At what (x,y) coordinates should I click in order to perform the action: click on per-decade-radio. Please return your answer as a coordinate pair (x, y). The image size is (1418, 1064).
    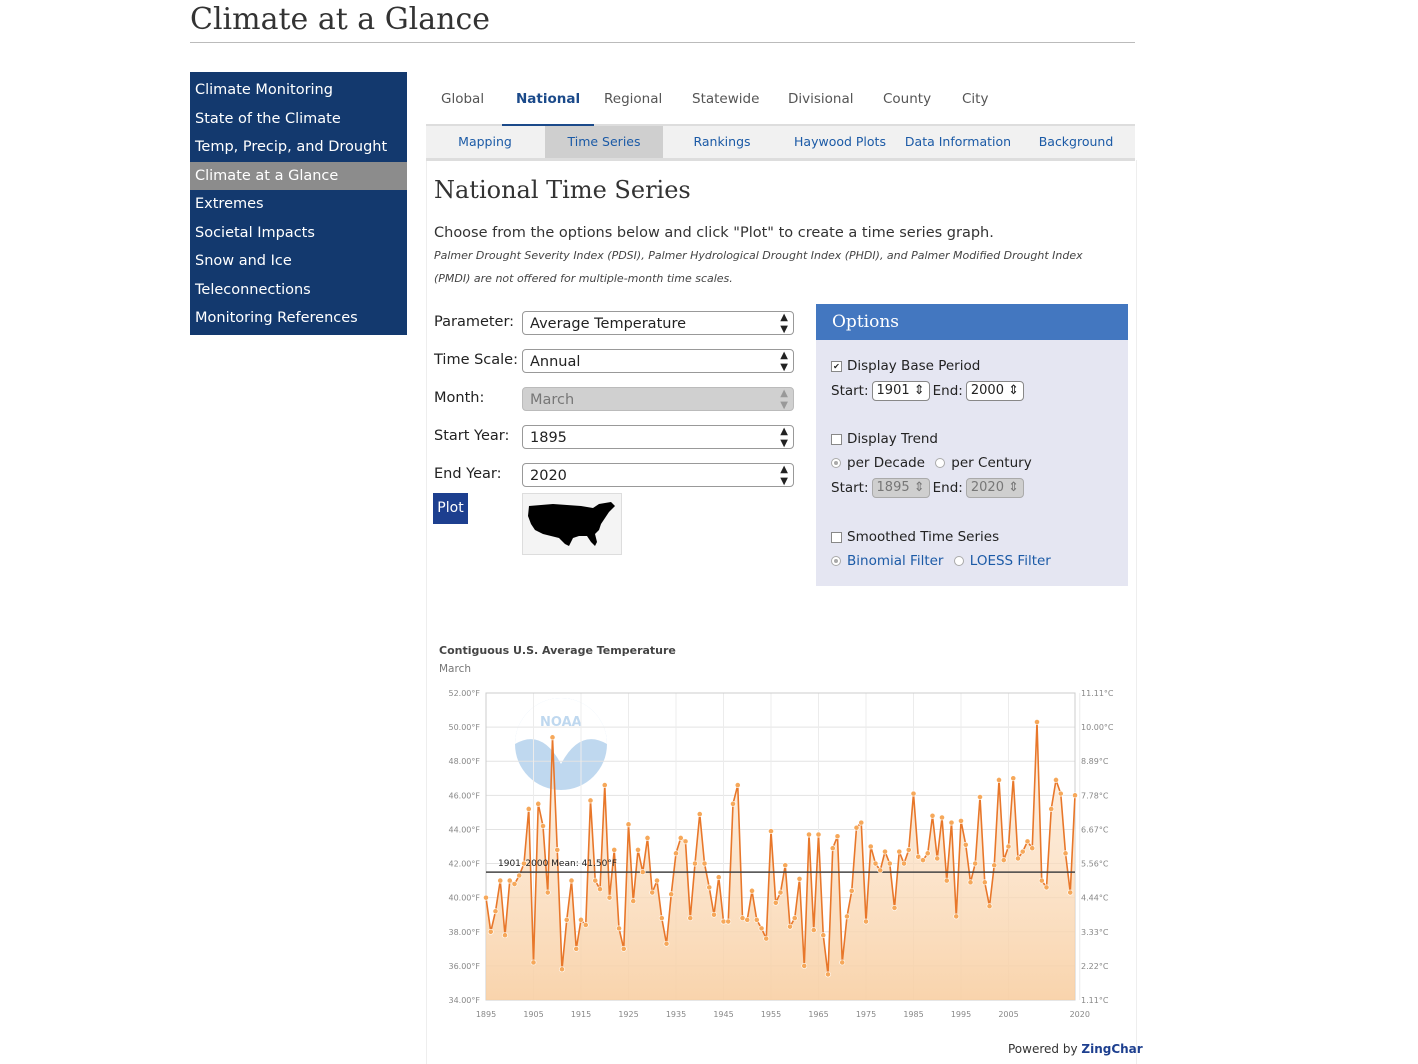
    Looking at the image, I should click on (836, 463).